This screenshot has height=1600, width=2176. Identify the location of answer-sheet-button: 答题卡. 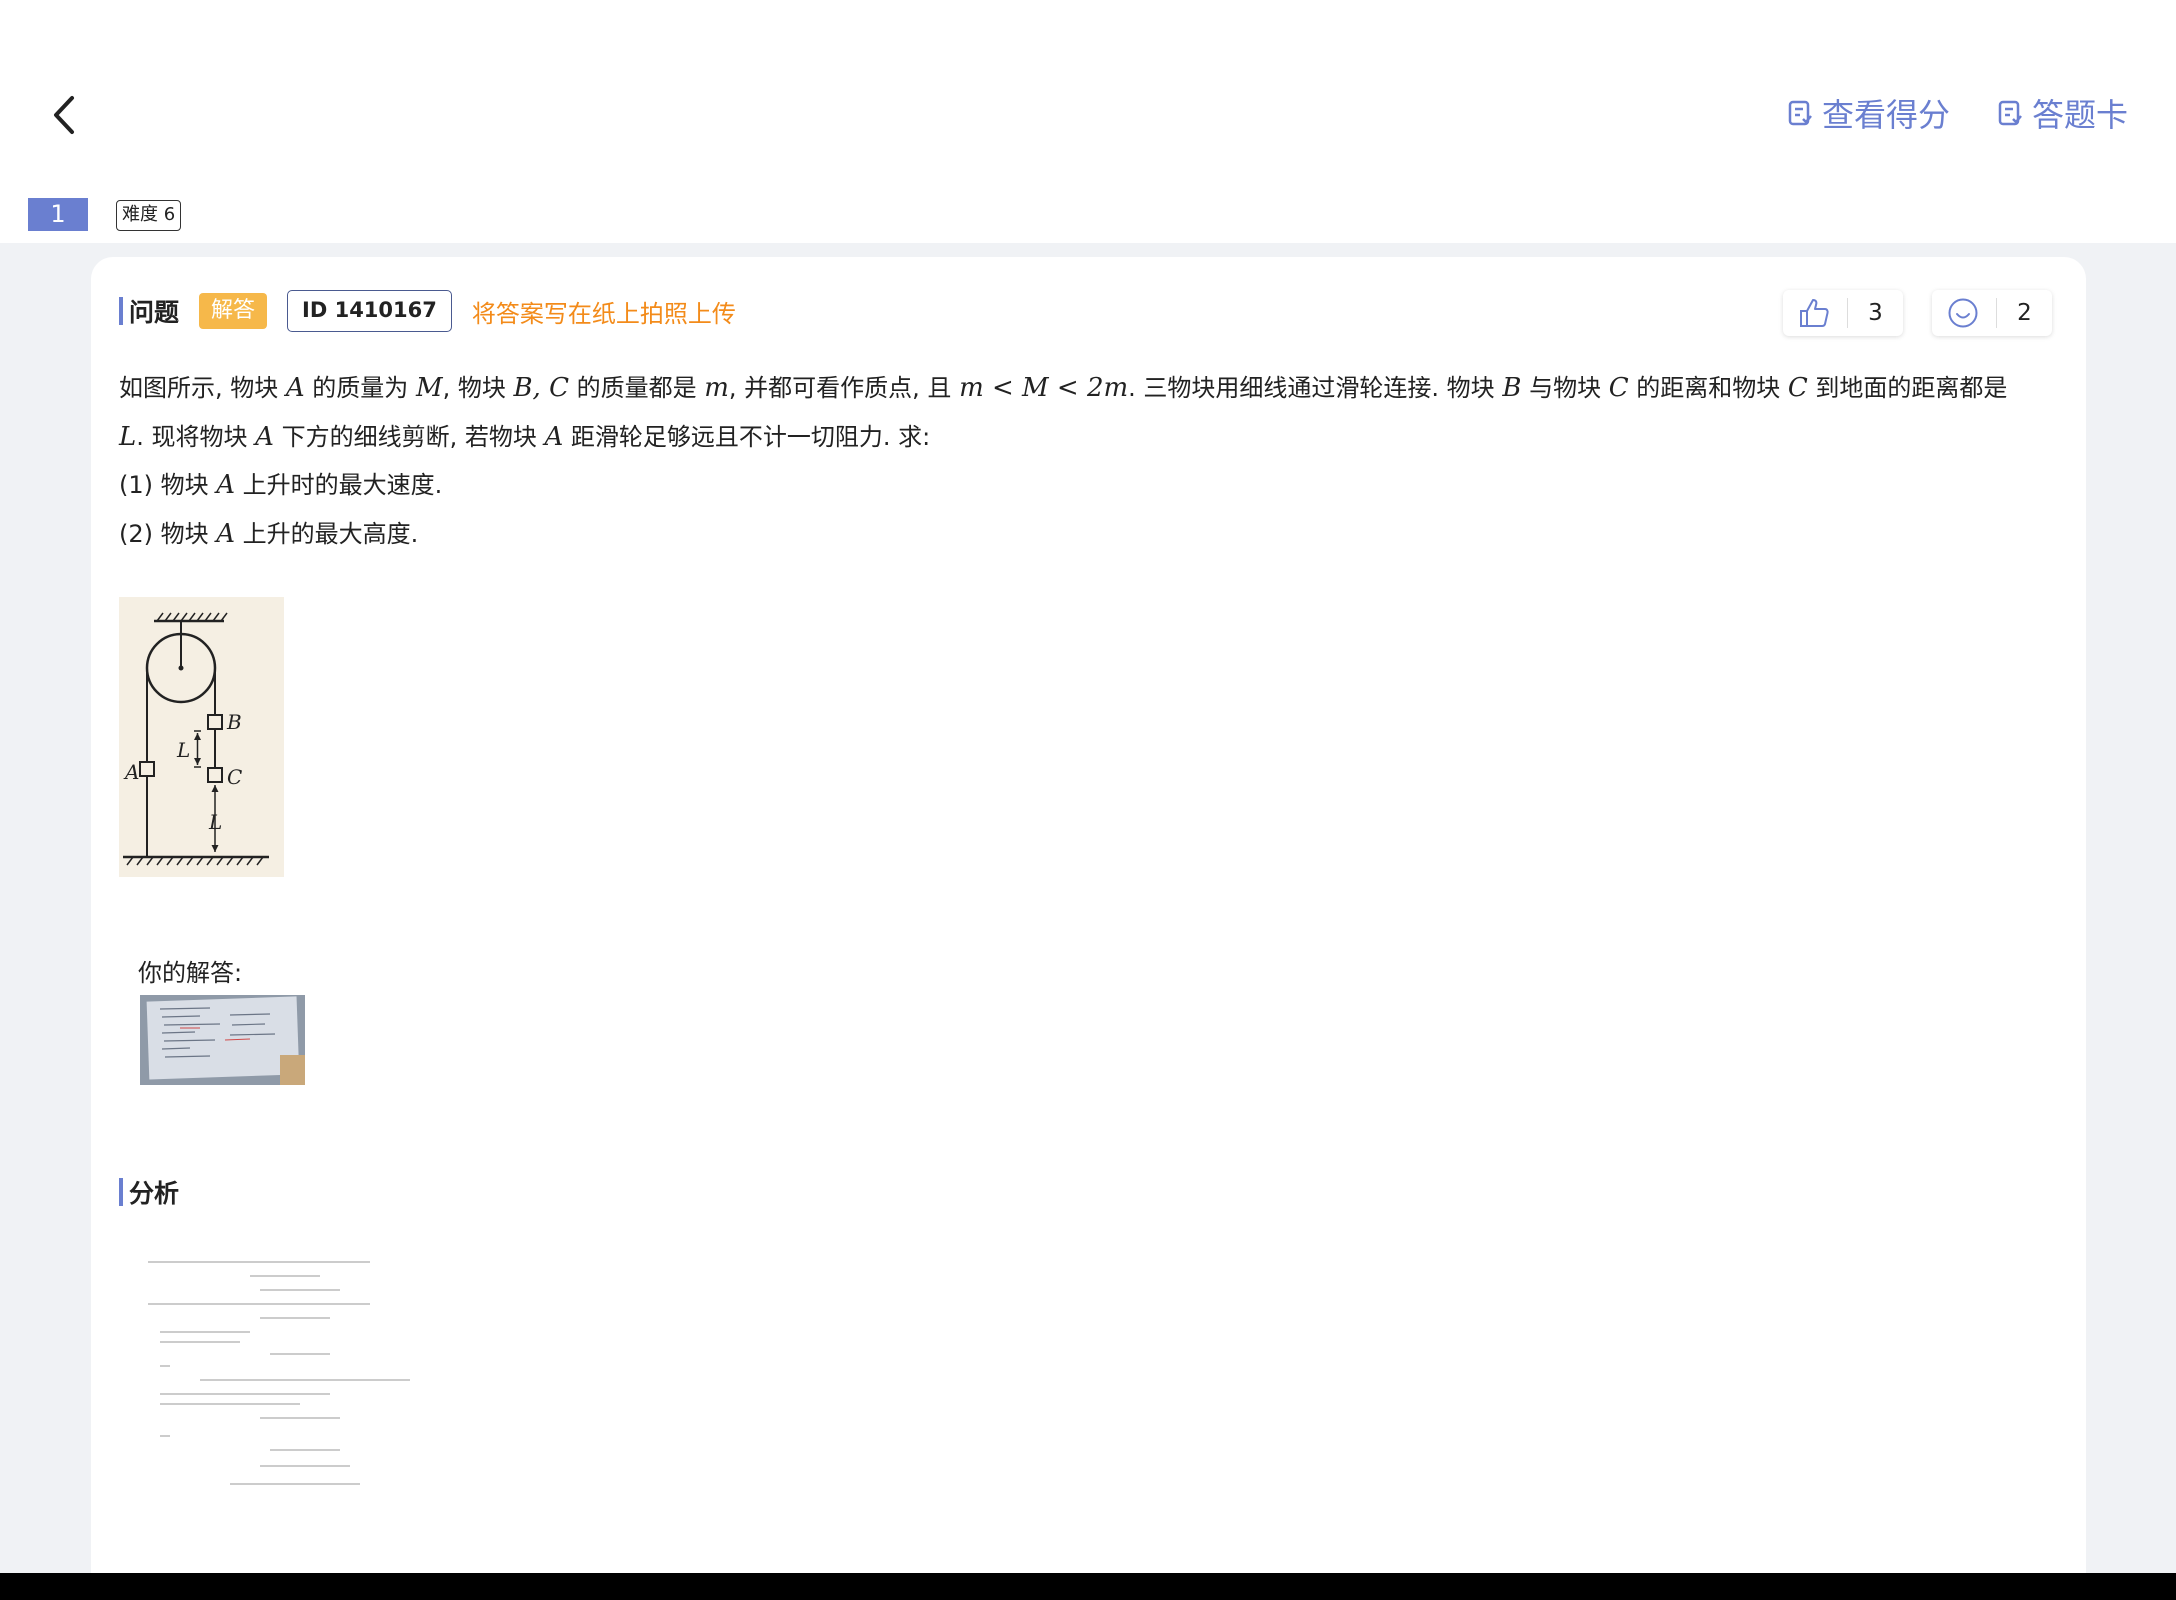
(2062, 113).